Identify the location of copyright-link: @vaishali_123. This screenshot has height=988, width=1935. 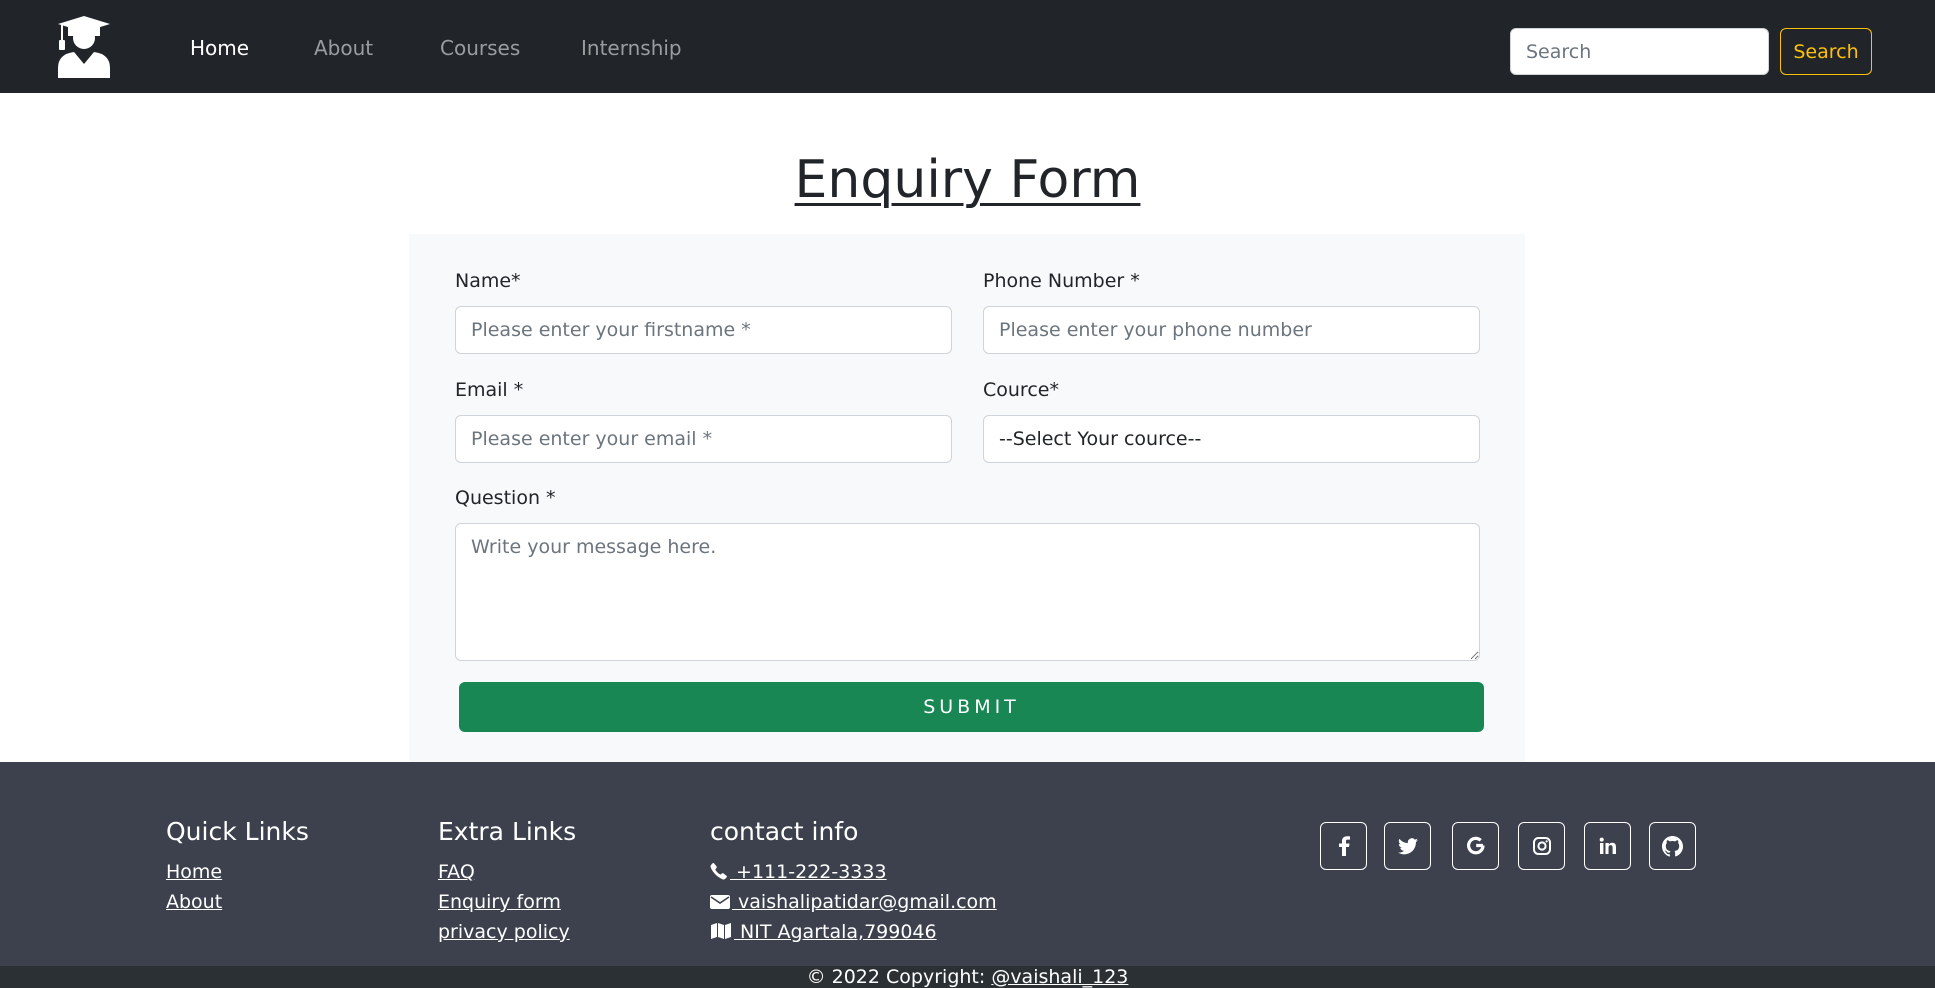
(1059, 977).